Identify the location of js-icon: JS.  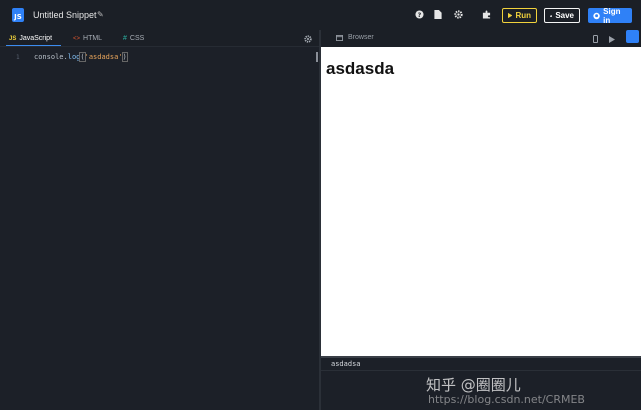
(13, 38).